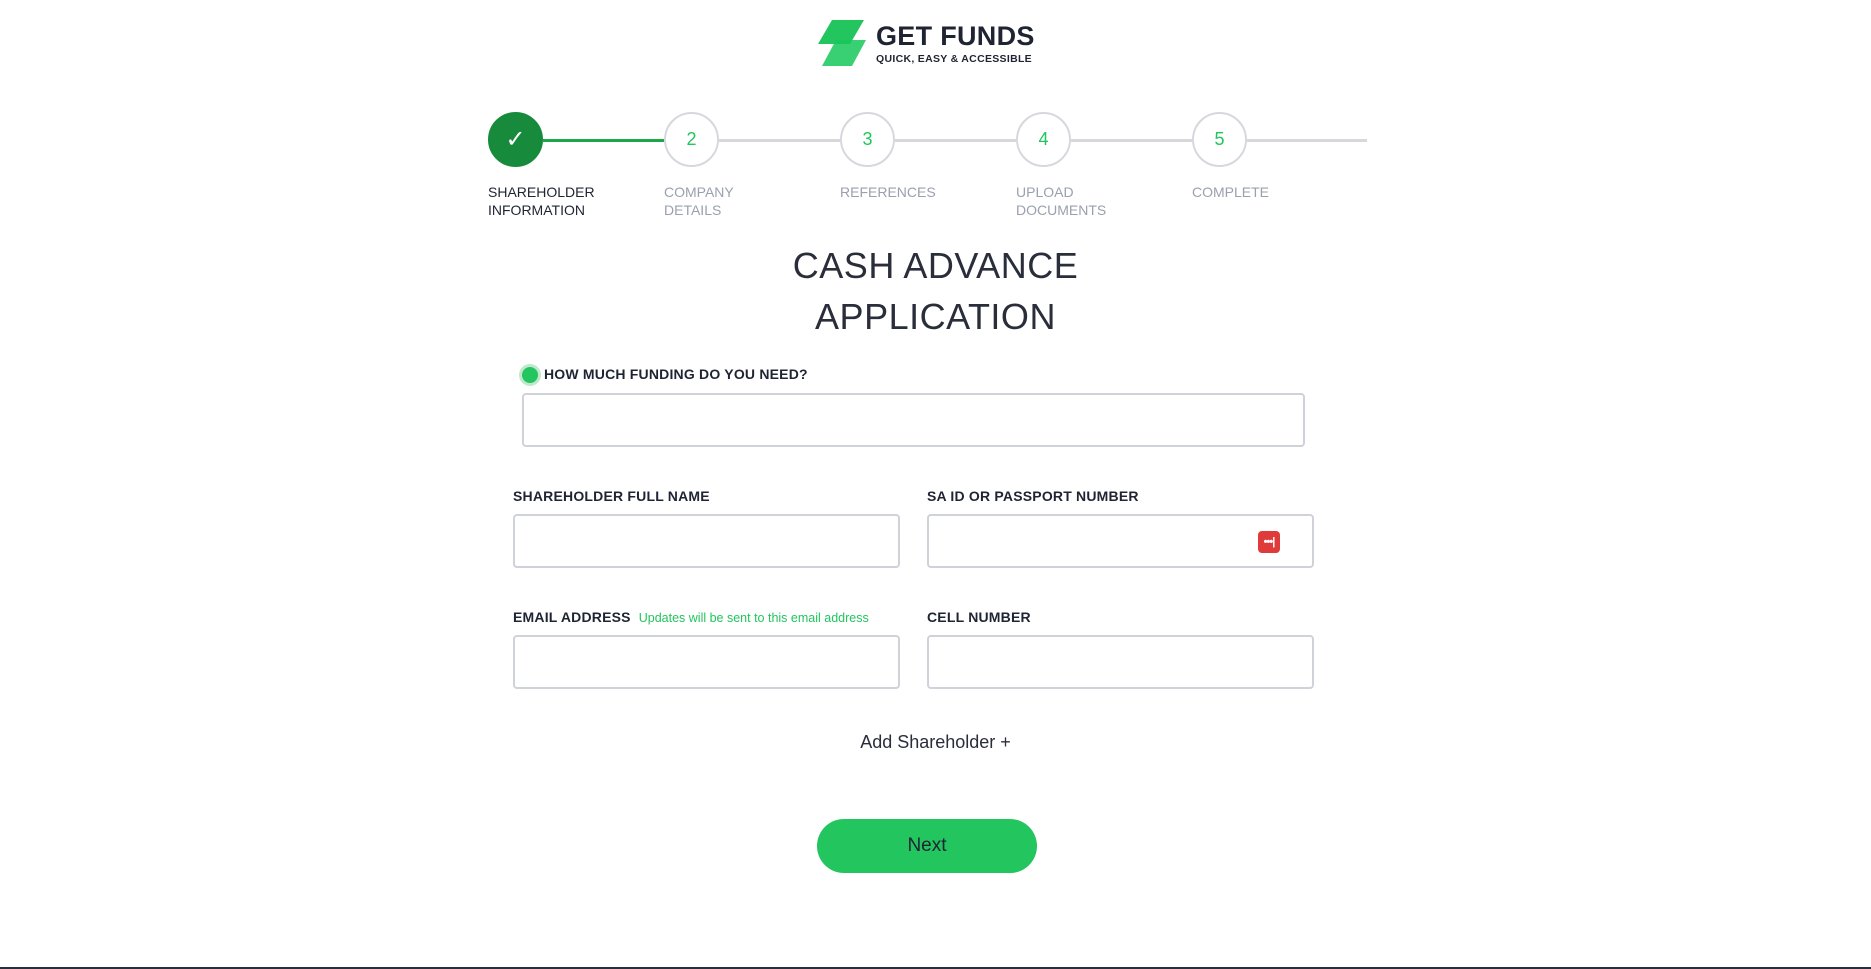  Describe the element at coordinates (955, 36) in the screenshot. I see `brand-title: GET FUNDS` at that location.